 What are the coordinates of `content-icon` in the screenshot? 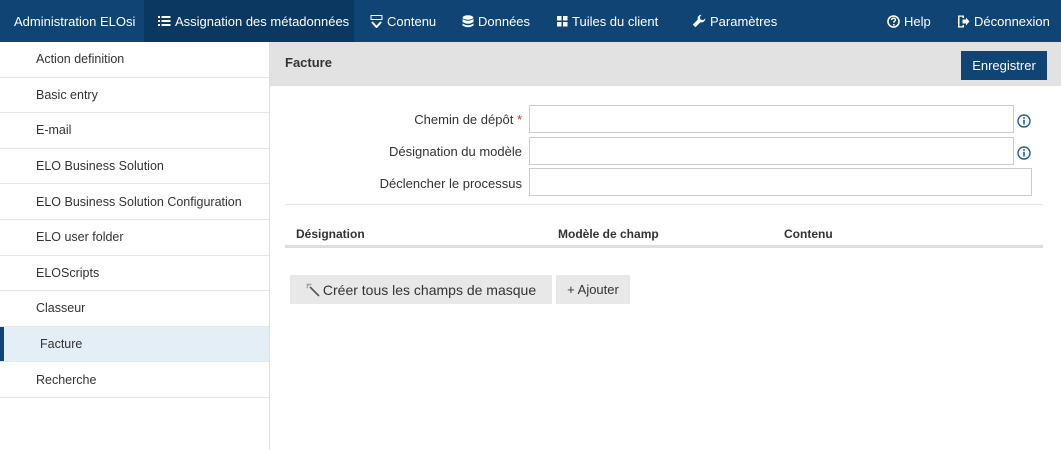 It's located at (376, 21).